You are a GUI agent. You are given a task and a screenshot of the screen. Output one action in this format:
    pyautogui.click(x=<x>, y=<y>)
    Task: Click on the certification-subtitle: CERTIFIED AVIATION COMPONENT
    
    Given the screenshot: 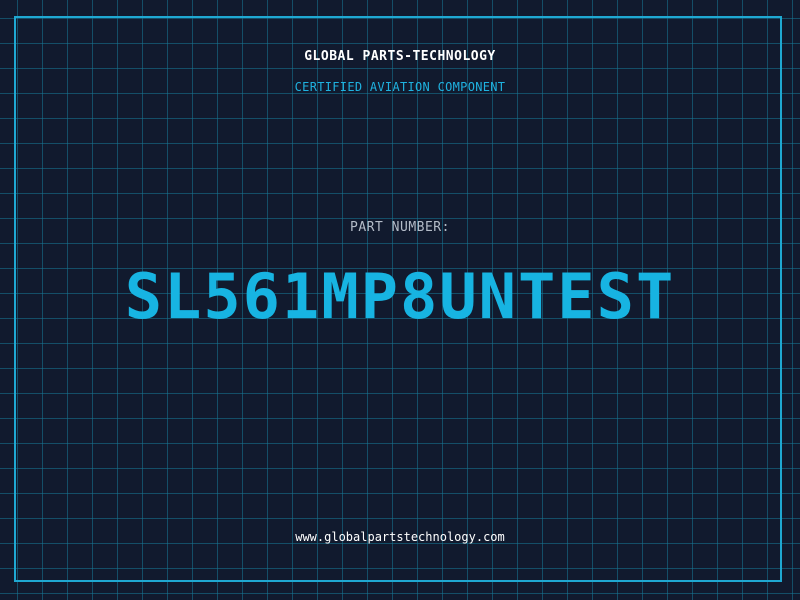 What is the action you would take?
    pyautogui.click(x=400, y=87)
    